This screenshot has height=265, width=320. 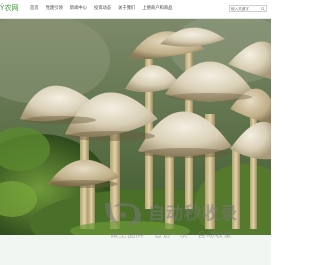 I want to click on site-header: Ÿ农网 首页 党建引领 新闻中心 投资动态 关于我们 上德商户和商品, so click(x=135, y=9).